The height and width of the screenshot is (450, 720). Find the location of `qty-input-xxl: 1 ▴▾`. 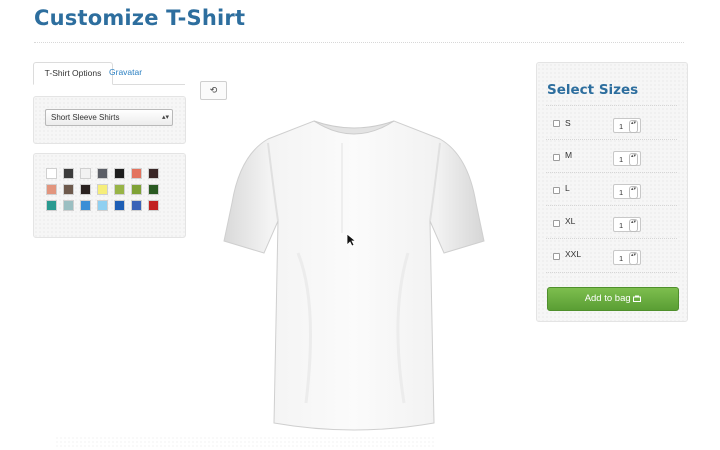

qty-input-xxl: 1 ▴▾ is located at coordinates (627, 257).